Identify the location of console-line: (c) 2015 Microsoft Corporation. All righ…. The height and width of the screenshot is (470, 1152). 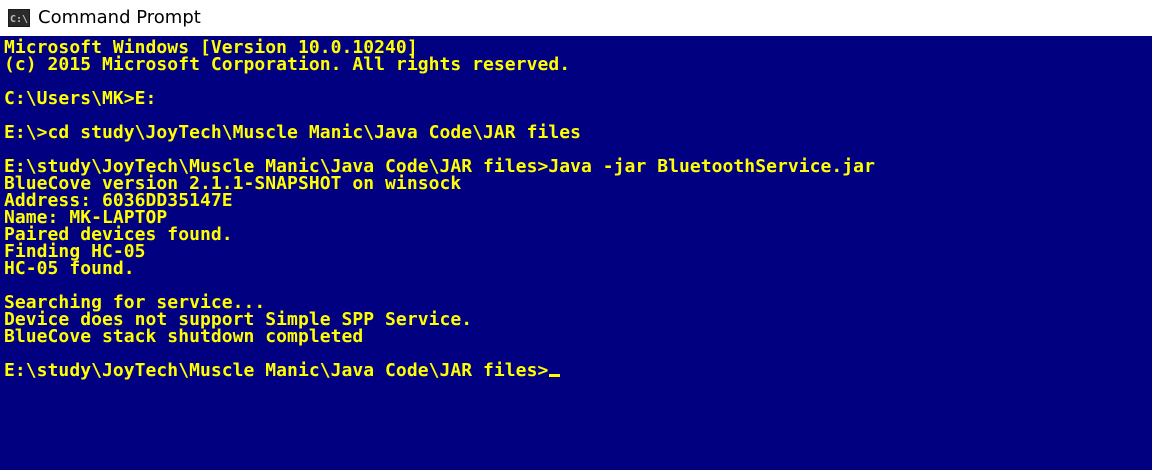
(287, 64).